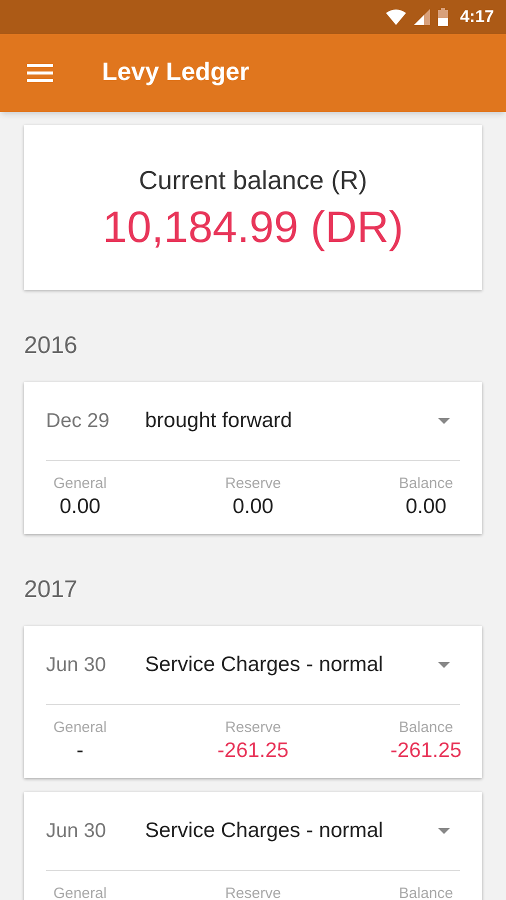 This screenshot has width=506, height=900. What do you see at coordinates (477, 17) in the screenshot?
I see `status-time: 4:17` at bounding box center [477, 17].